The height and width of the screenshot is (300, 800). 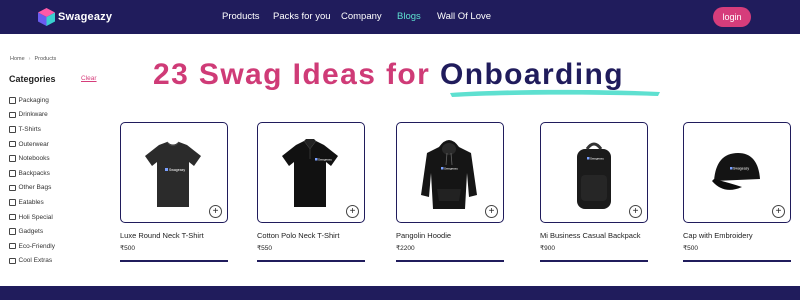 What do you see at coordinates (464, 16) in the screenshot?
I see `nav-wall-of-love: Wall Of Love` at bounding box center [464, 16].